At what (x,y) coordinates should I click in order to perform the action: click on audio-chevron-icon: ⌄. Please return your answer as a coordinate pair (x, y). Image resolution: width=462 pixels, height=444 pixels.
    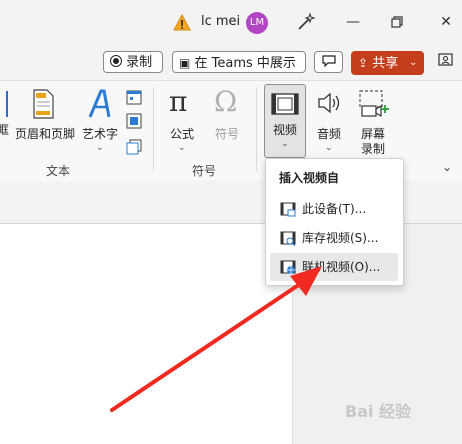
    Looking at the image, I should click on (329, 148).